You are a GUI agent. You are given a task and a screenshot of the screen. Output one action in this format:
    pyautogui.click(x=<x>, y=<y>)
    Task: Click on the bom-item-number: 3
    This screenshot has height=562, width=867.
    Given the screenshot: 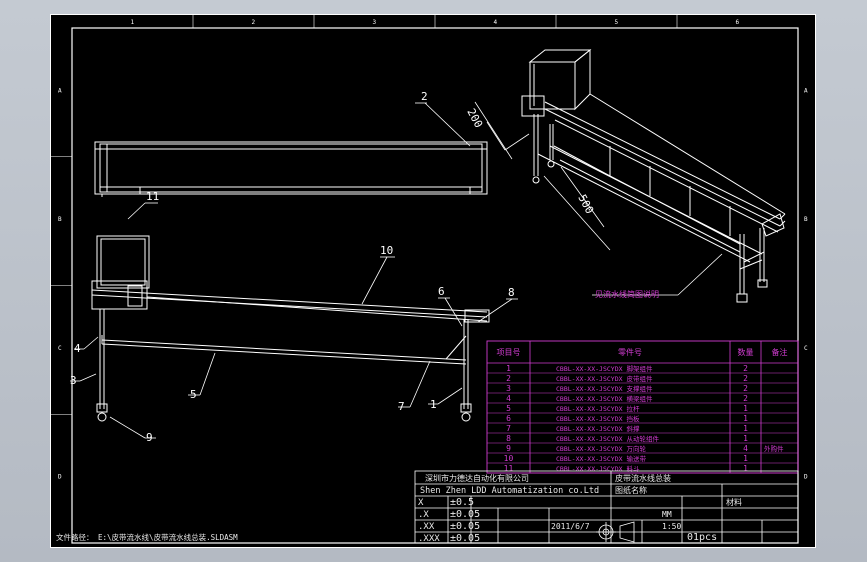 What is the action you would take?
    pyautogui.click(x=508, y=388)
    